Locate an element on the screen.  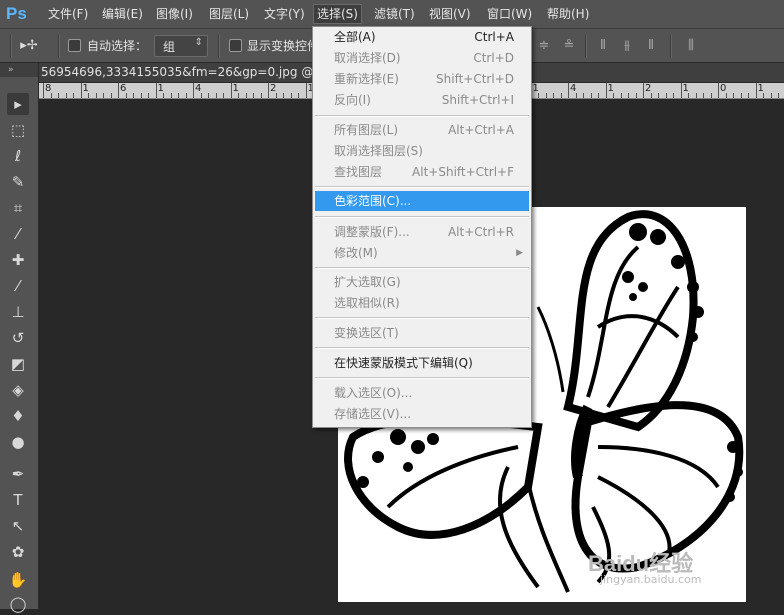
menu-item-transform-selection: 变换选区(T) is located at coordinates (422, 333).